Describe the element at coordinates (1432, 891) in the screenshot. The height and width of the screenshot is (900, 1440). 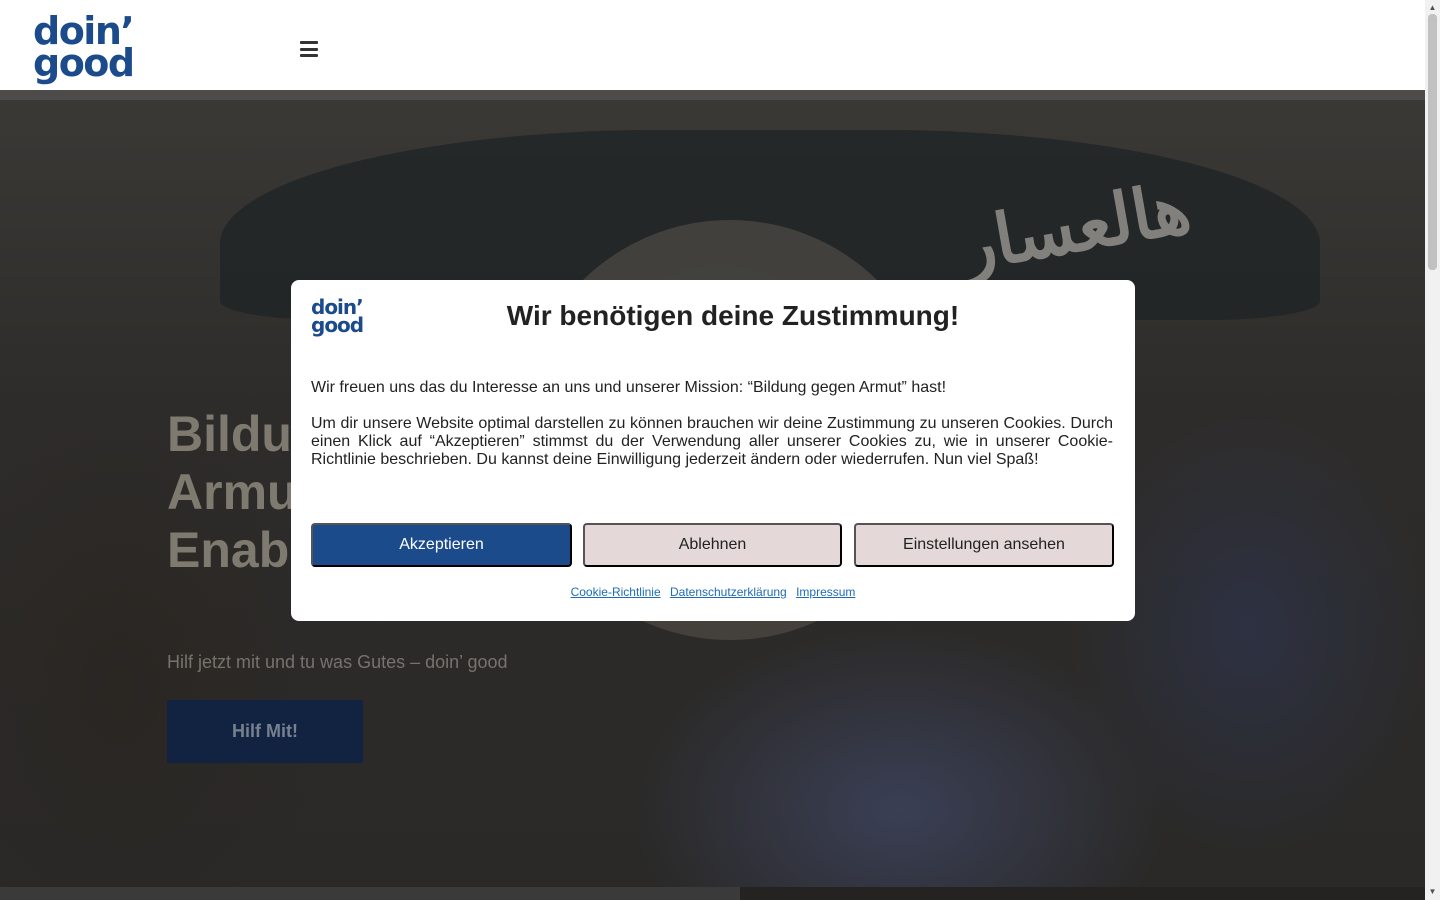
I see `scroll-down-icon: ▼` at that location.